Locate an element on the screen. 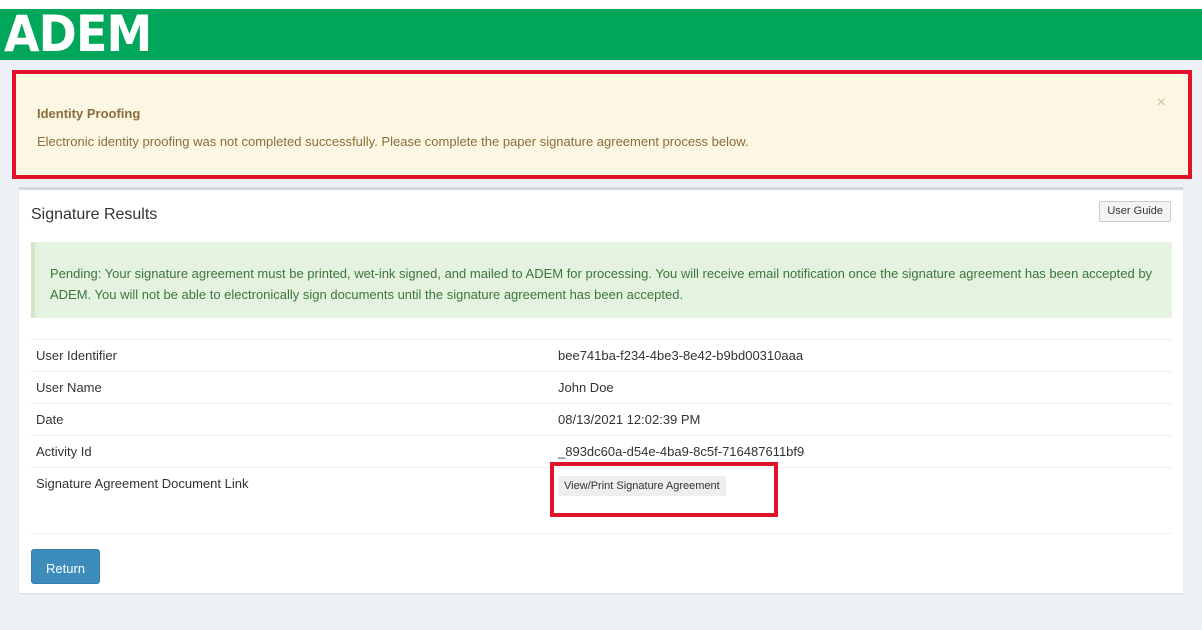  row-value: John Doe is located at coordinates (586, 387).